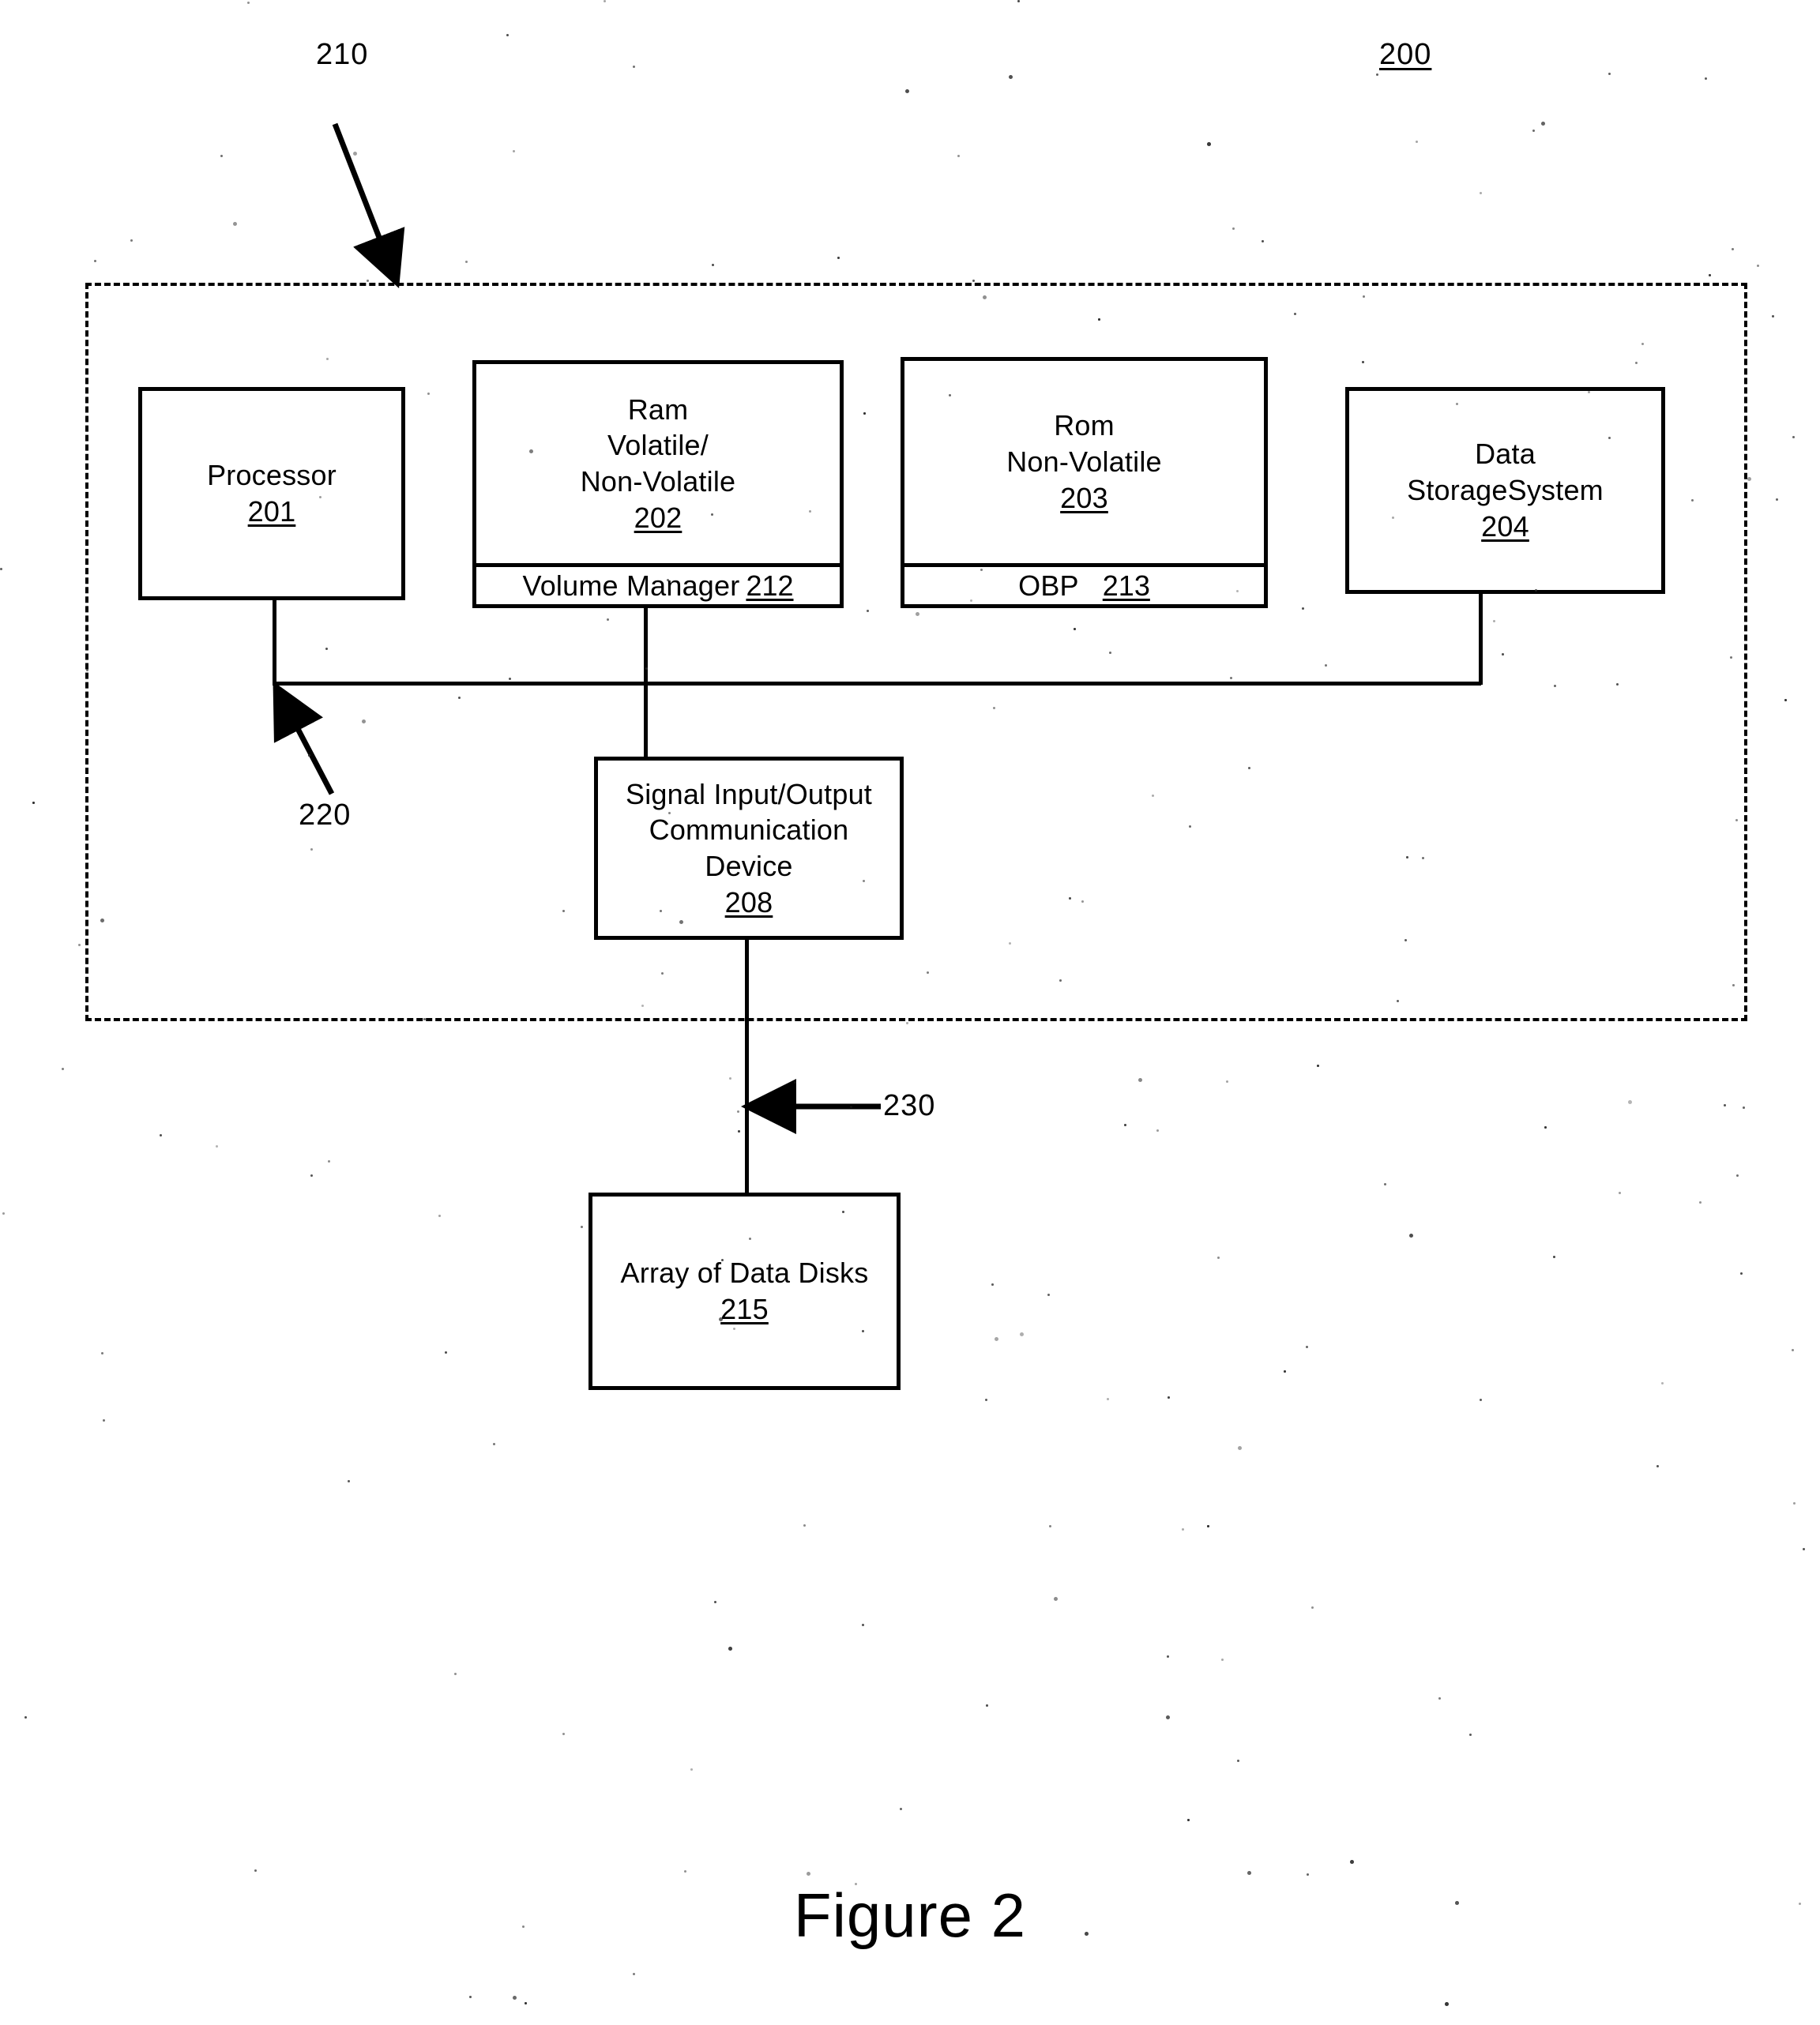 Image resolution: width=1820 pixels, height=2025 pixels. Describe the element at coordinates (342, 54) in the screenshot. I see `boundary-reference-210: 210` at that location.